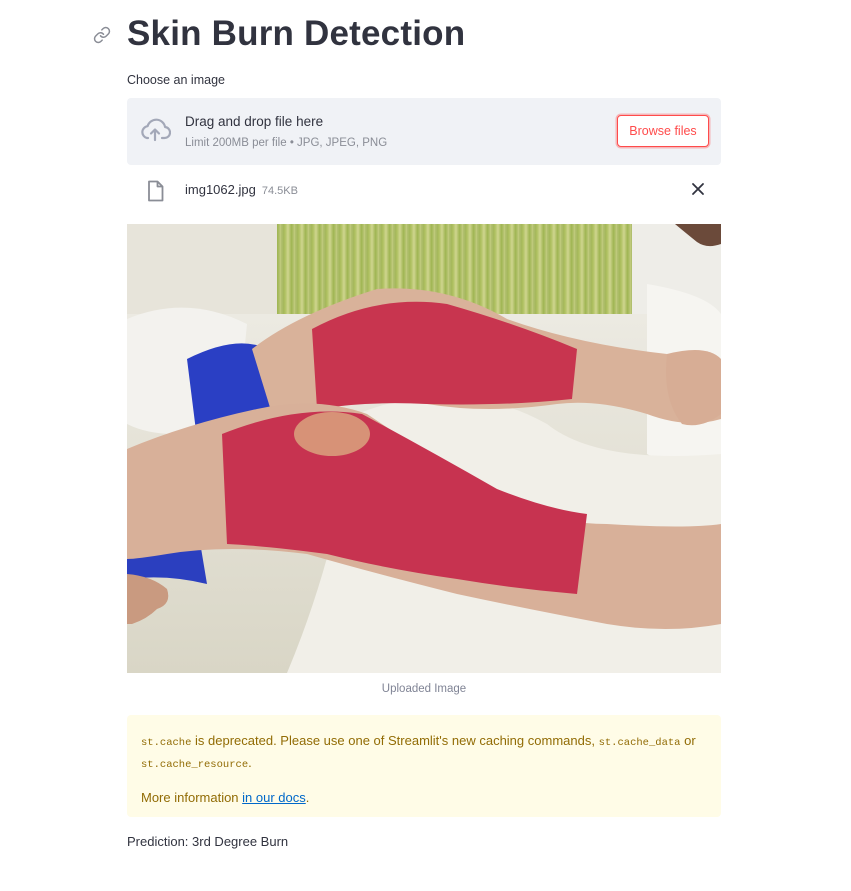 The image size is (851, 891). I want to click on file-size: 74.5KB, so click(279, 191).